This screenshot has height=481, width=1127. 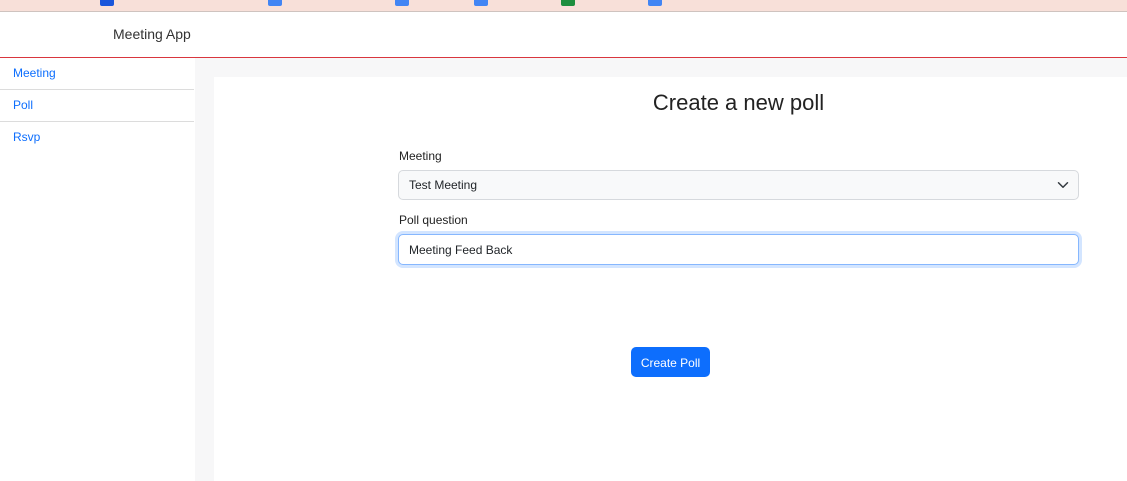 What do you see at coordinates (433, 220) in the screenshot?
I see `poll-question-label: Poll question` at bounding box center [433, 220].